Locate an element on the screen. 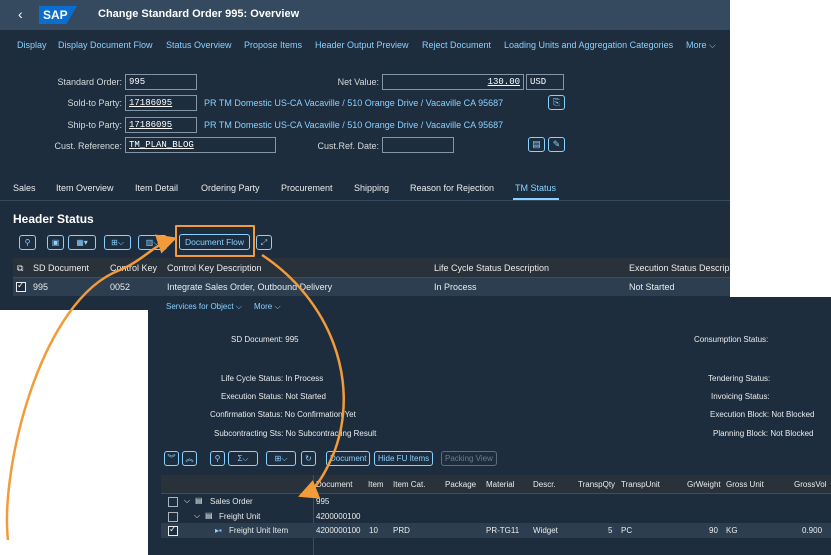 The image size is (831, 555). arrow-to-sales-order is located at coordinates (303, 376).